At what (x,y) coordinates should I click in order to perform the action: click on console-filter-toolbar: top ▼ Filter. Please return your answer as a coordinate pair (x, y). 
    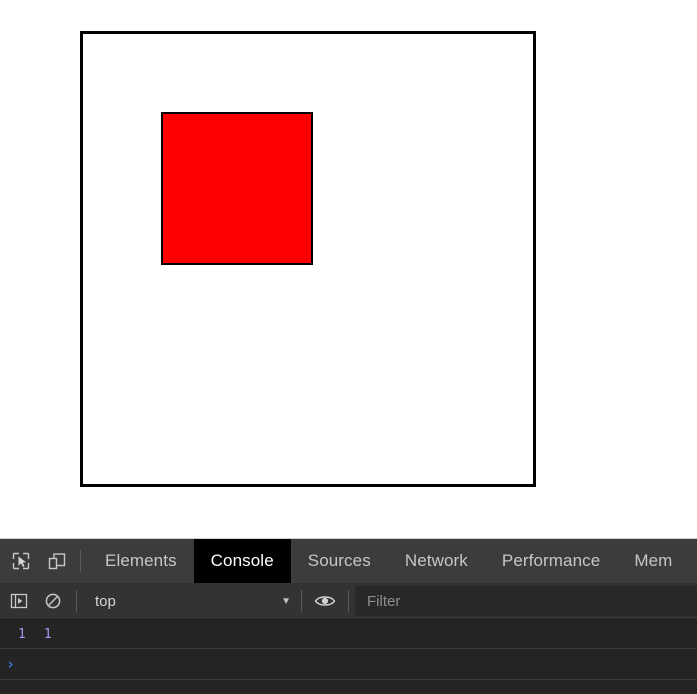
    Looking at the image, I should click on (348, 601).